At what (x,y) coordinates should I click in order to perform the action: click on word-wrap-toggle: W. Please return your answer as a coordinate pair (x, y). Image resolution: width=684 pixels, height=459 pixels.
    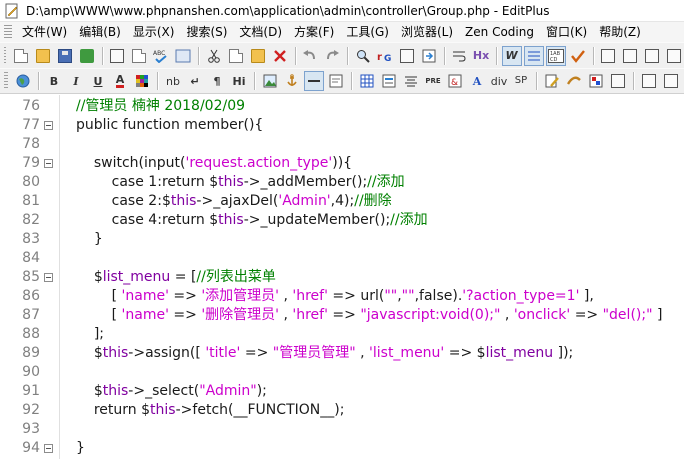
    Looking at the image, I should click on (511, 55).